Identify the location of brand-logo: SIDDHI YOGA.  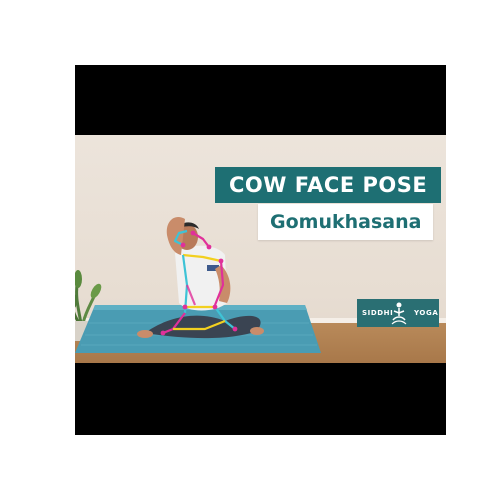
(398, 313).